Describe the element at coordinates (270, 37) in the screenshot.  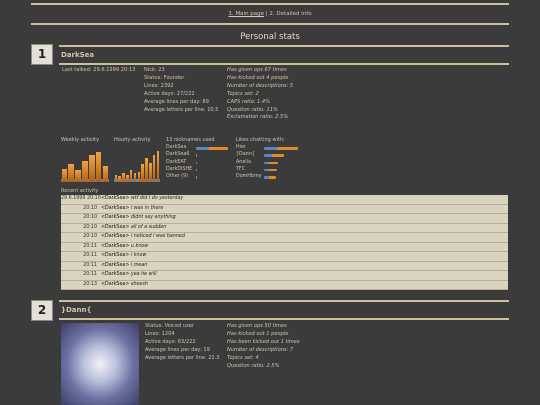
I see `page-title: Personal stats` at that location.